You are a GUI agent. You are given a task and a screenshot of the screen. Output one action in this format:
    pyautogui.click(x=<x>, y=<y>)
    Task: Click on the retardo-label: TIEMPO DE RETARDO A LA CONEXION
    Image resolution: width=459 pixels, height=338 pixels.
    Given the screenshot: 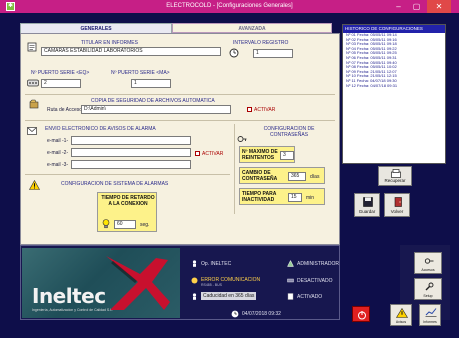 What is the action you would take?
    pyautogui.click(x=128, y=201)
    